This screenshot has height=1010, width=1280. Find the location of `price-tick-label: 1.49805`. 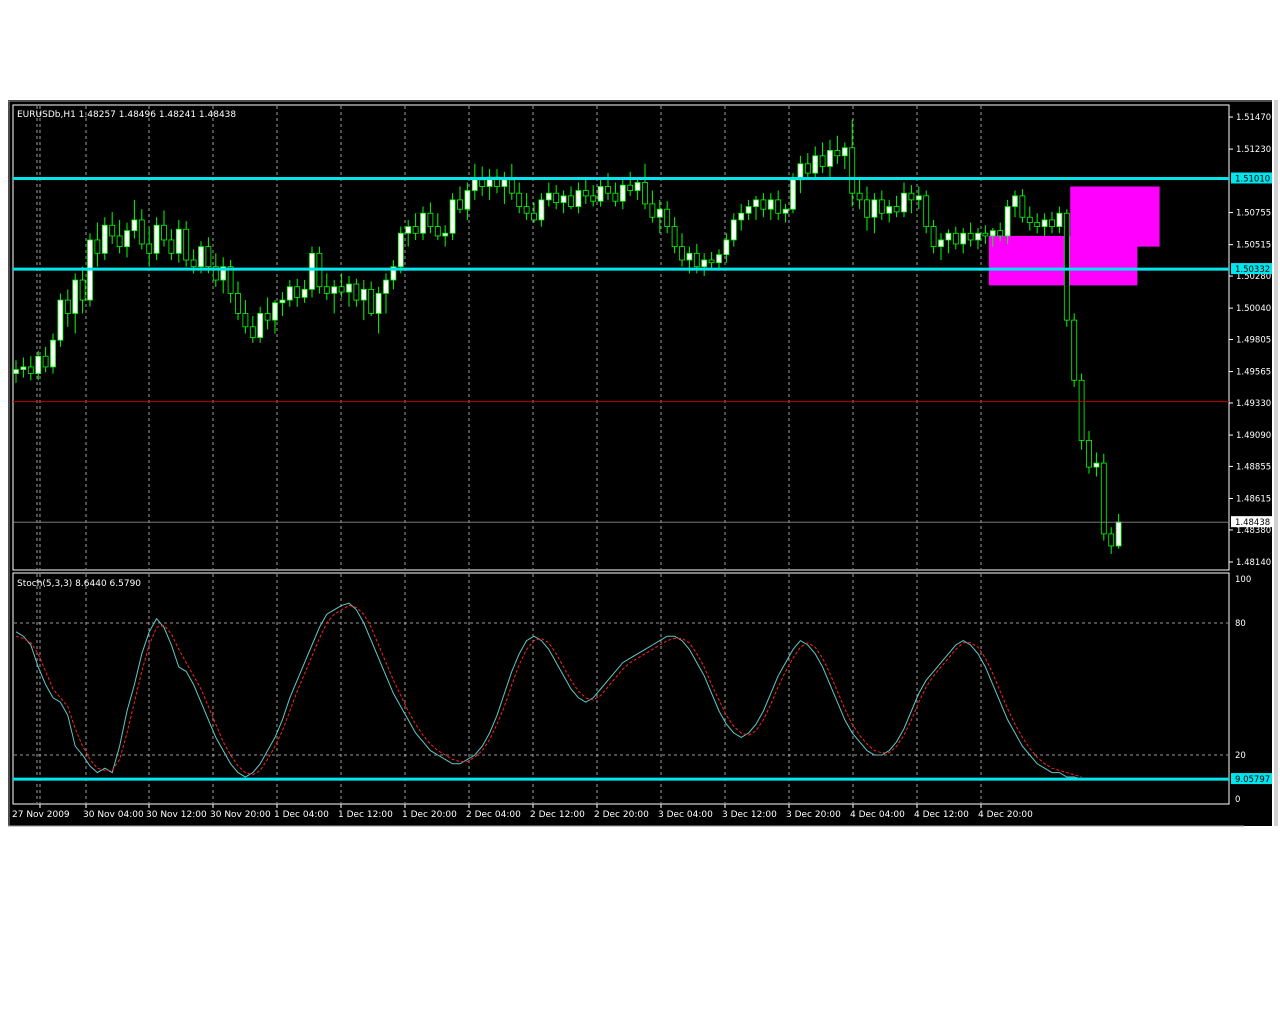

price-tick-label: 1.49805 is located at coordinates (1253, 341).